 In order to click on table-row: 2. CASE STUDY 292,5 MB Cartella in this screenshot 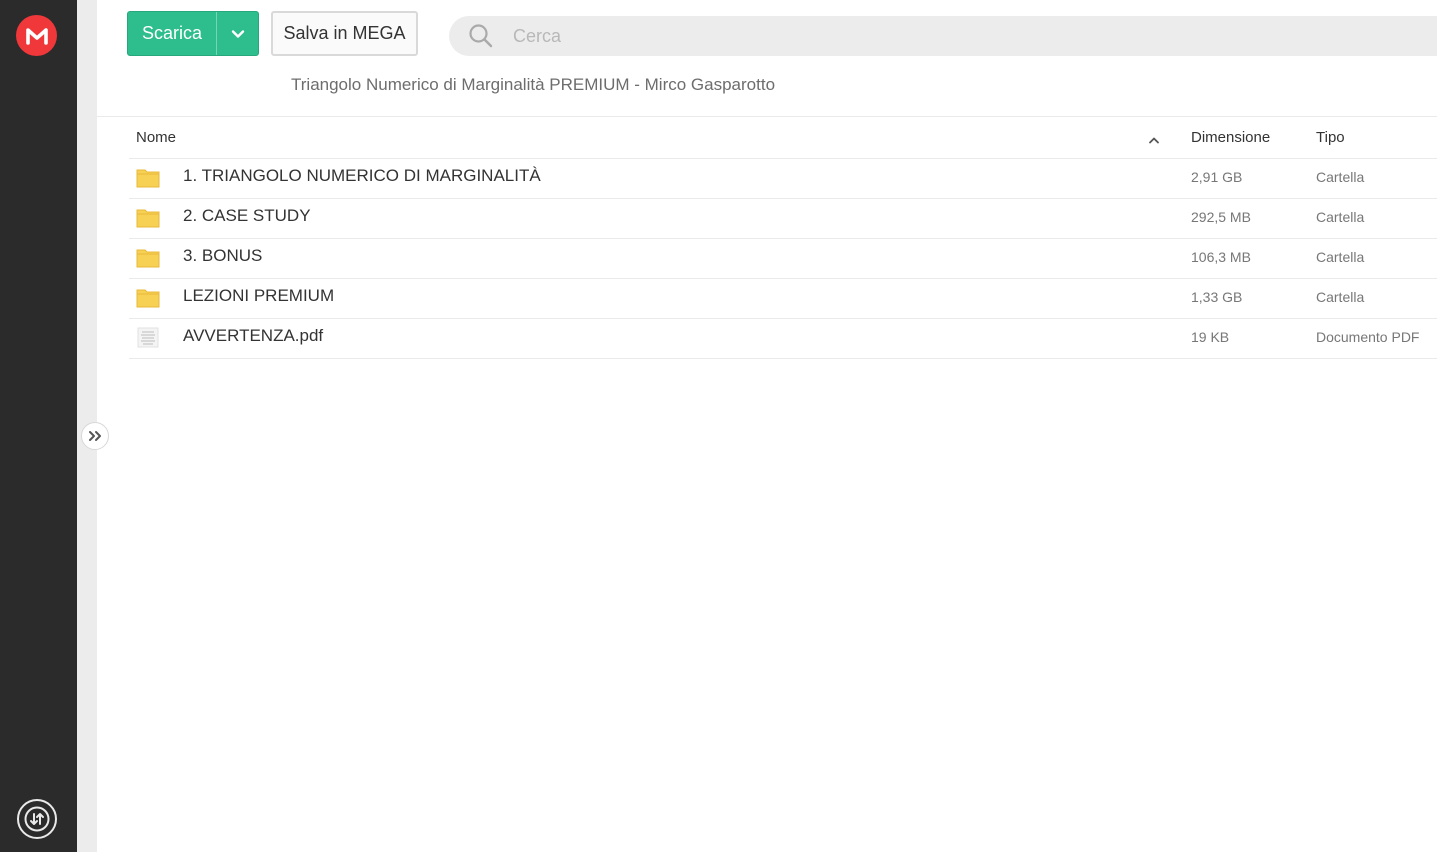, I will do `click(783, 219)`.